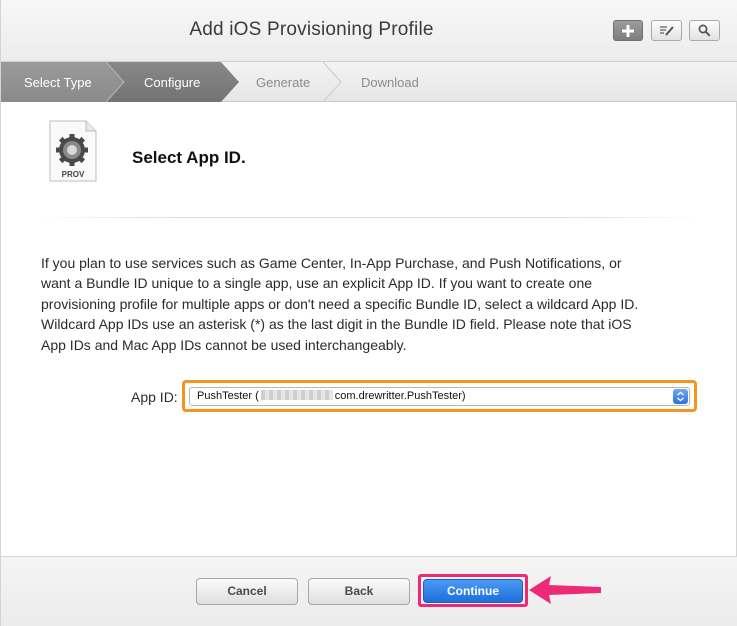 The image size is (737, 626). I want to click on search-button, so click(704, 30).